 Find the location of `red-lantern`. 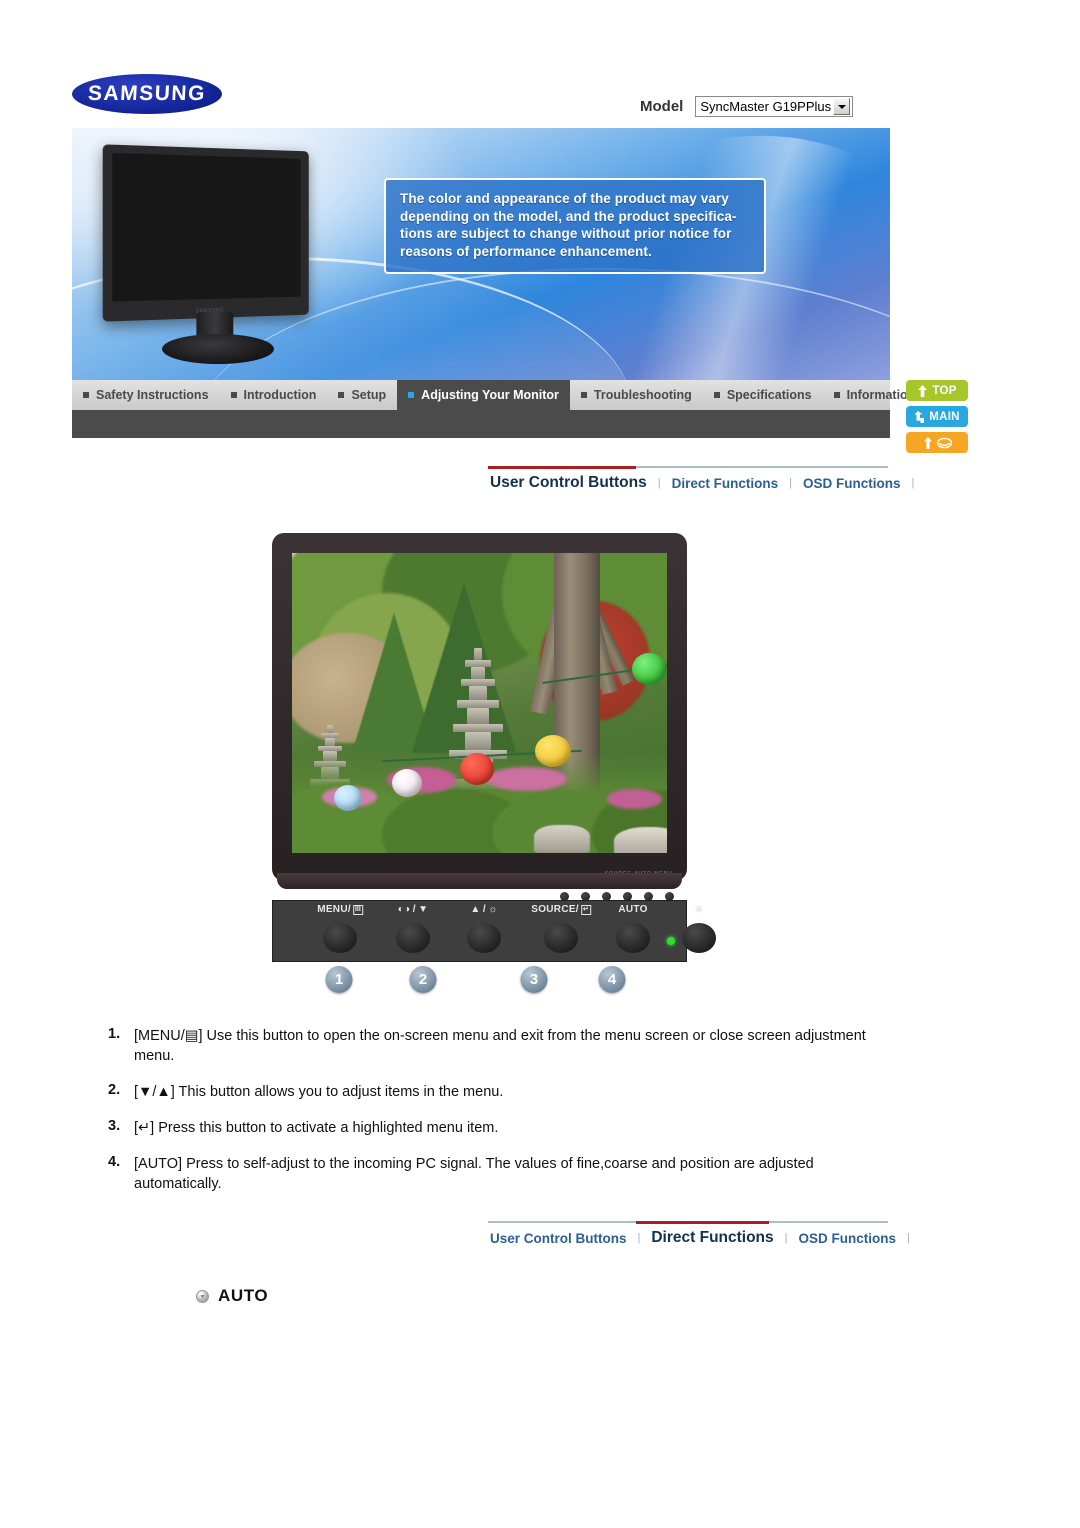

red-lantern is located at coordinates (477, 769).